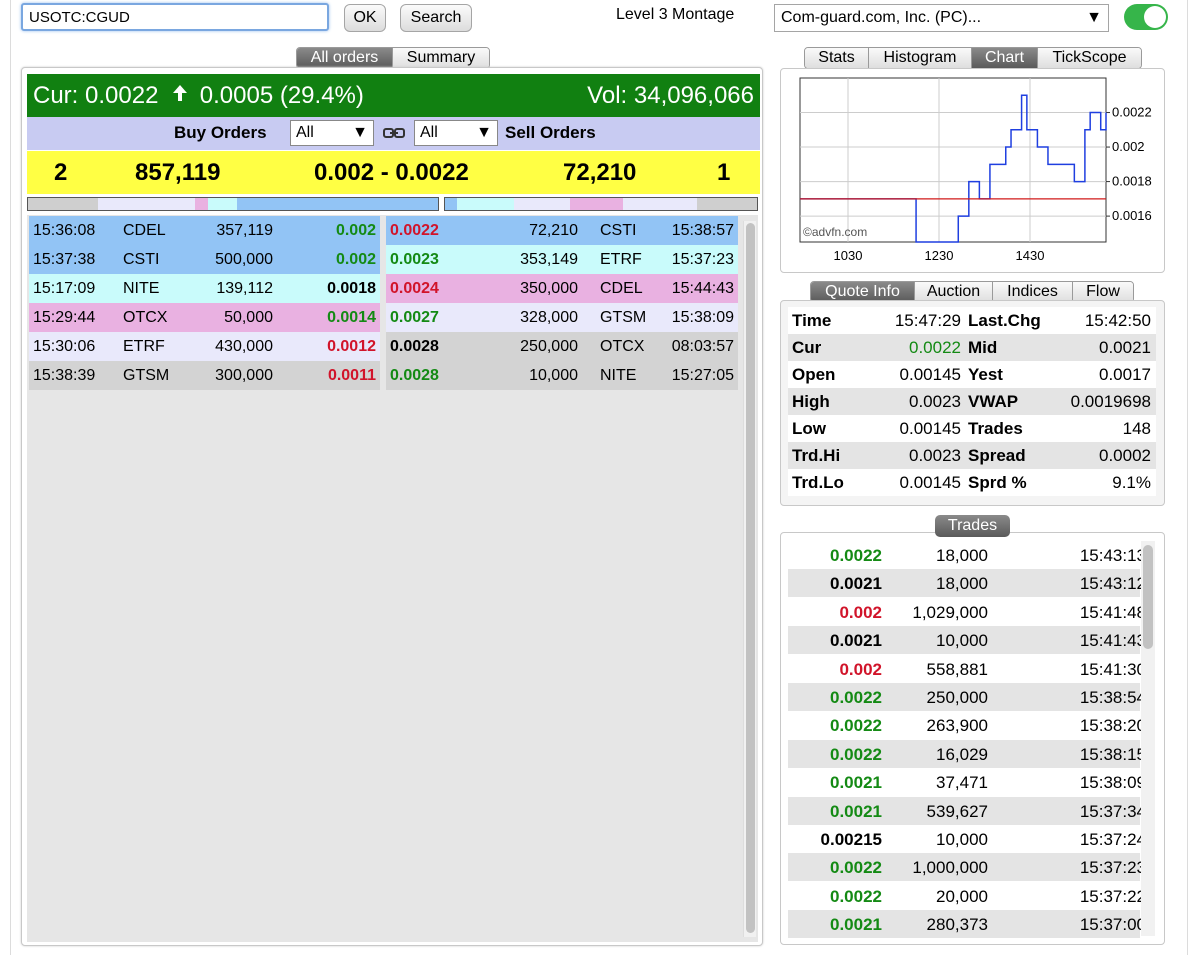  What do you see at coordinates (549, 288) in the screenshot?
I see `size: 350,000` at bounding box center [549, 288].